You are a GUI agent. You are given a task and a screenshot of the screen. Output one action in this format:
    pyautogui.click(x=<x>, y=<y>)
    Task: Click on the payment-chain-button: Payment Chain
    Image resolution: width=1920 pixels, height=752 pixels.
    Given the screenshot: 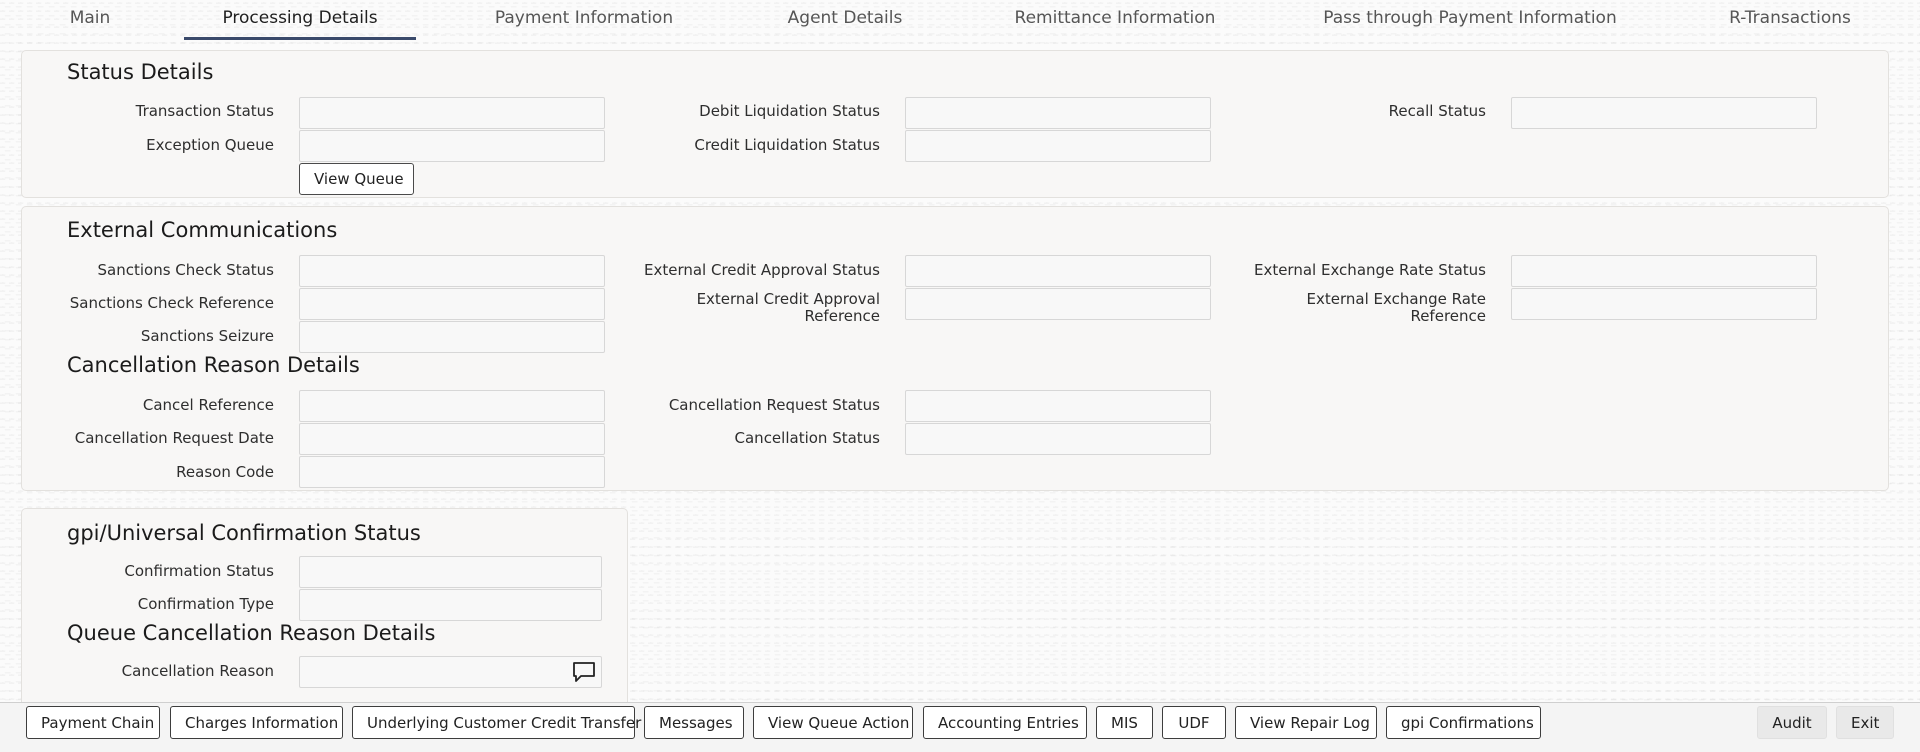 What is the action you would take?
    pyautogui.click(x=93, y=722)
    